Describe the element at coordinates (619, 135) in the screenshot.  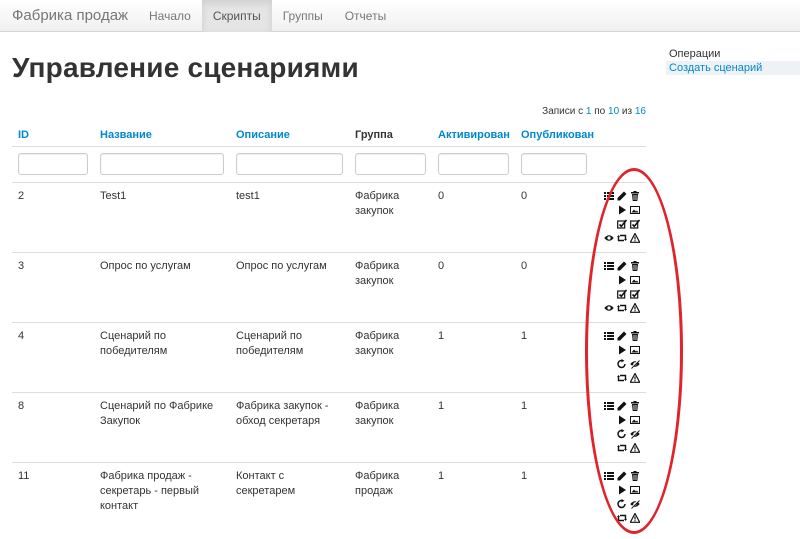
I see `column-header-actions` at that location.